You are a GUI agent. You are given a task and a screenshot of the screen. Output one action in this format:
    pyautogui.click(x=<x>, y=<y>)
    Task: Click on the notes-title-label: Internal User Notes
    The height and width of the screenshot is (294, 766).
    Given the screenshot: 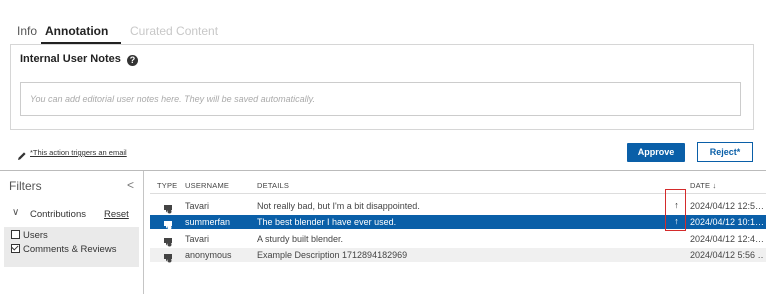 What is the action you would take?
    pyautogui.click(x=70, y=59)
    